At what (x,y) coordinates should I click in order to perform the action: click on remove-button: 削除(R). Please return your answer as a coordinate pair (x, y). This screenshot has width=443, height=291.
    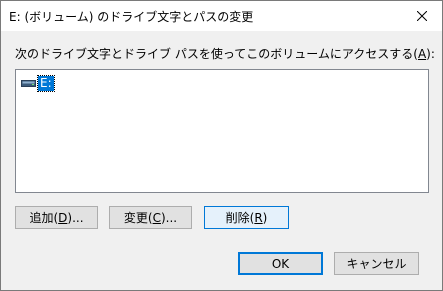
    Looking at the image, I should click on (246, 217).